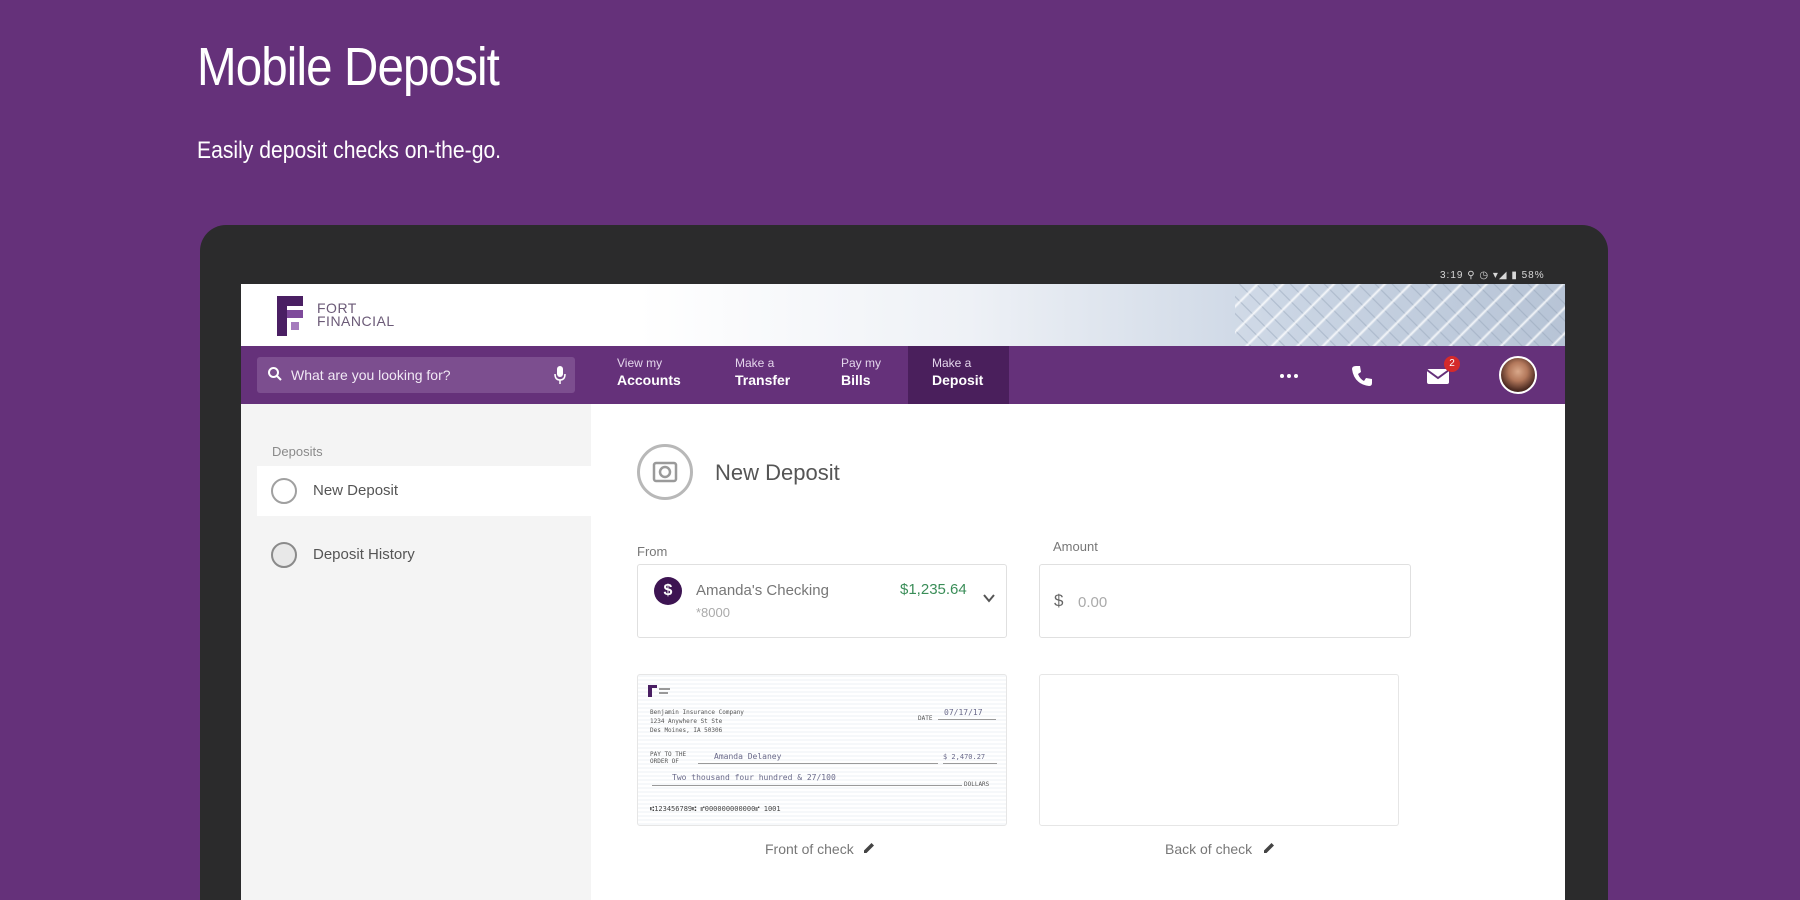  What do you see at coordinates (903, 315) in the screenshot?
I see `app-header: FORT FINANCIAL` at bounding box center [903, 315].